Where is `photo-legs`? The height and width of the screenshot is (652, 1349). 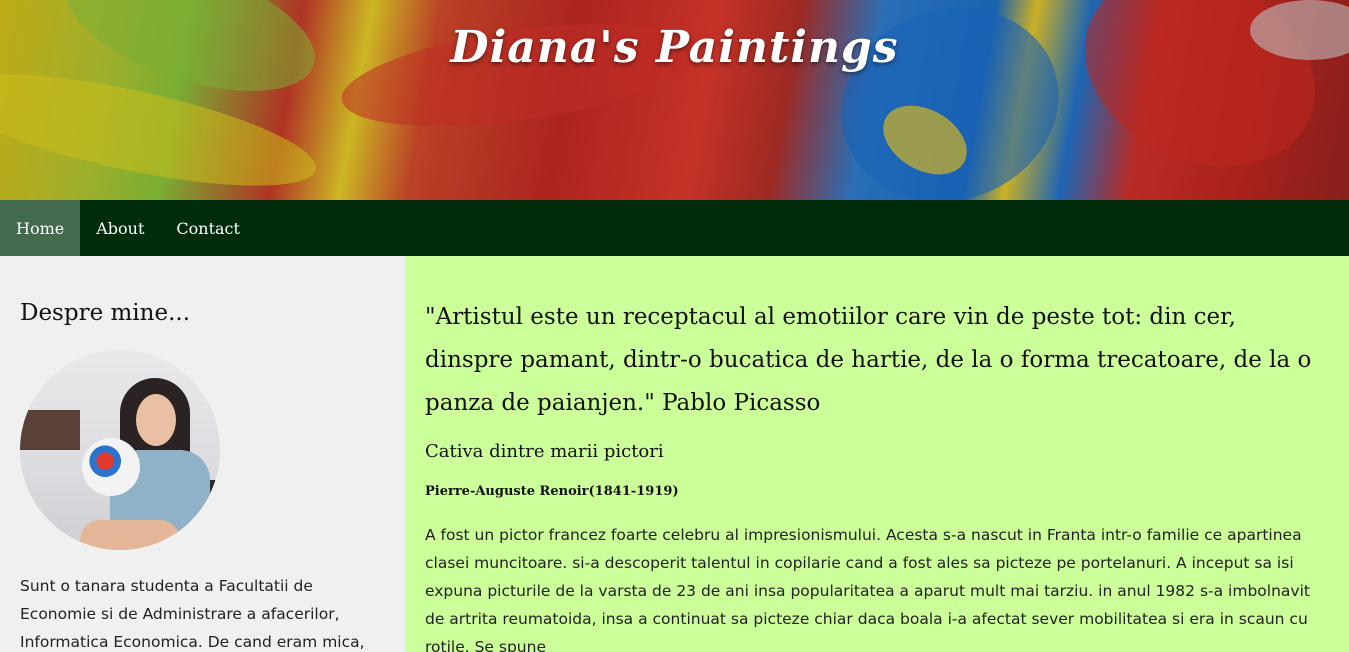
photo-legs is located at coordinates (130, 535).